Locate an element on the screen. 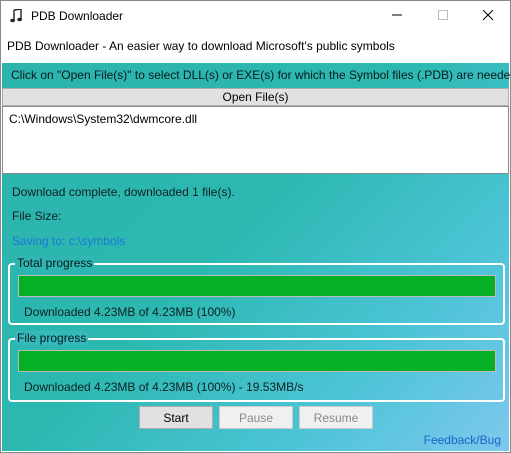  file-progress-fill is located at coordinates (257, 361).